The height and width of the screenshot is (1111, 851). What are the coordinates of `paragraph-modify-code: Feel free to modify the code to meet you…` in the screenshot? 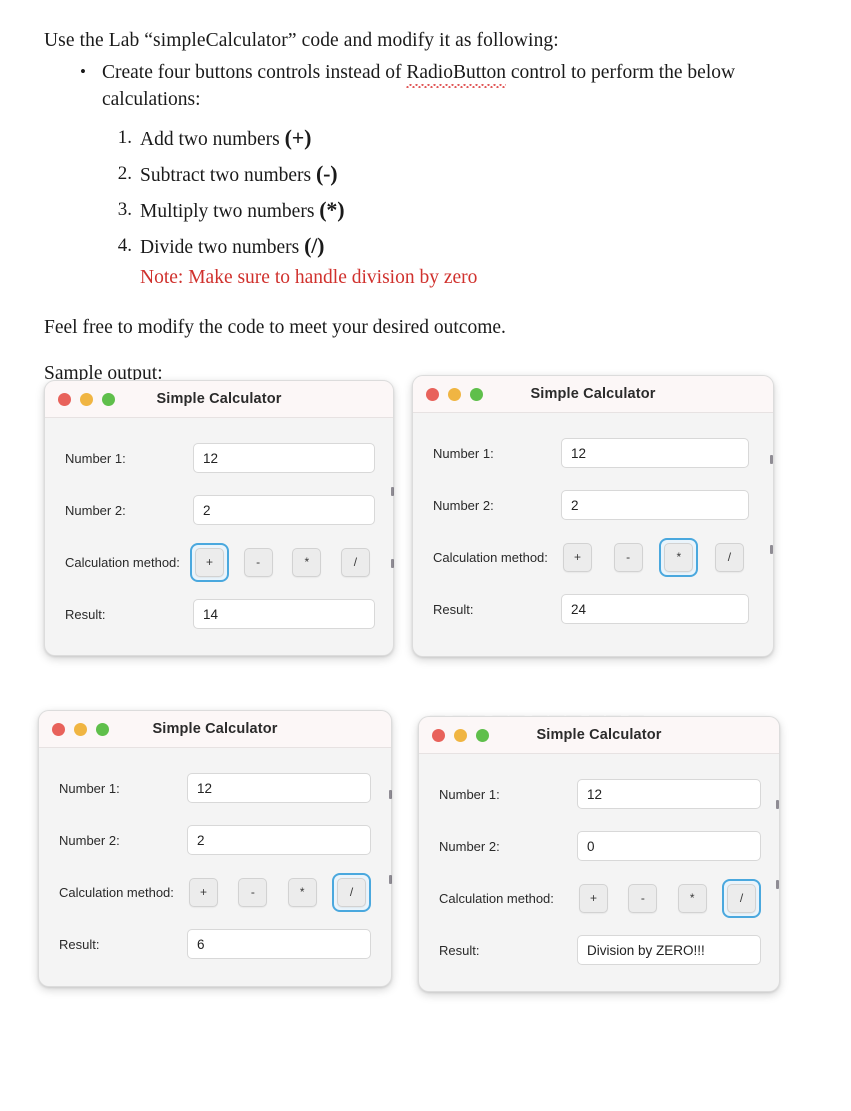 It's located at (275, 327).